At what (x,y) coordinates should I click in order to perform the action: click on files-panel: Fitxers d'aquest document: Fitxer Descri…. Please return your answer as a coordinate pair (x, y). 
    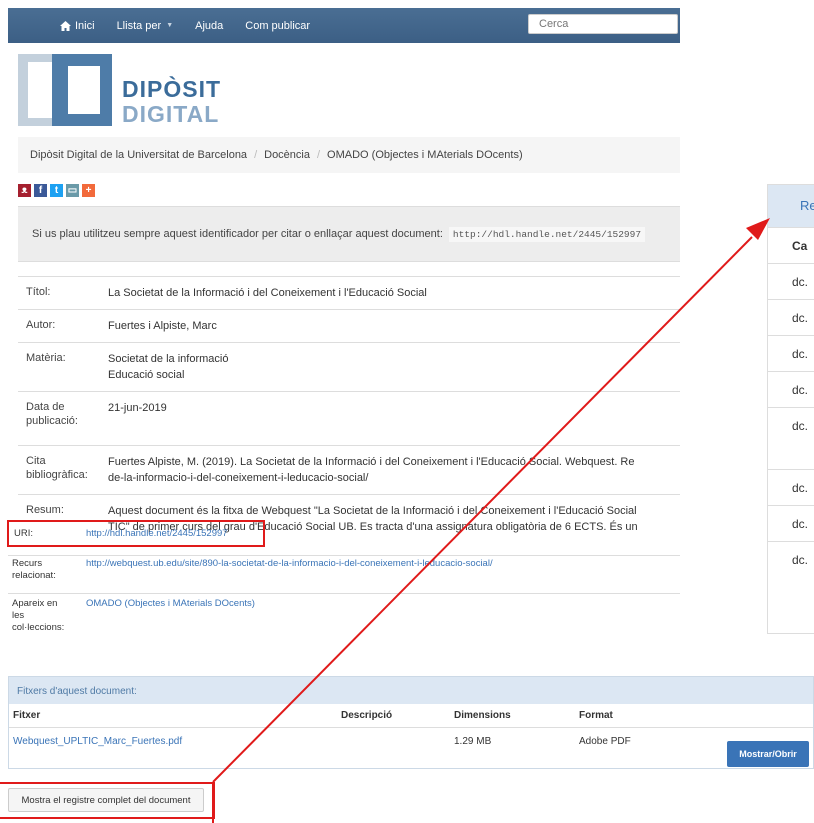
    Looking at the image, I should click on (411, 722).